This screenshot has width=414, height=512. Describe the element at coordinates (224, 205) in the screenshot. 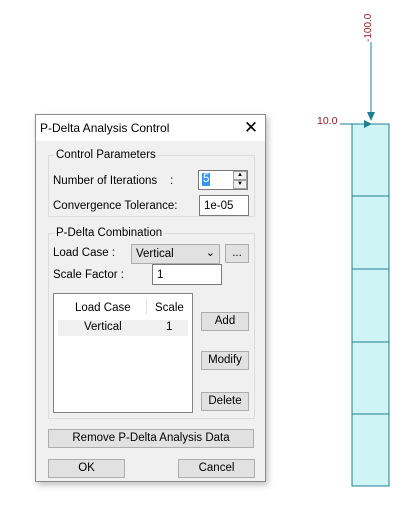

I see `tolerance-input: 1e-05` at that location.